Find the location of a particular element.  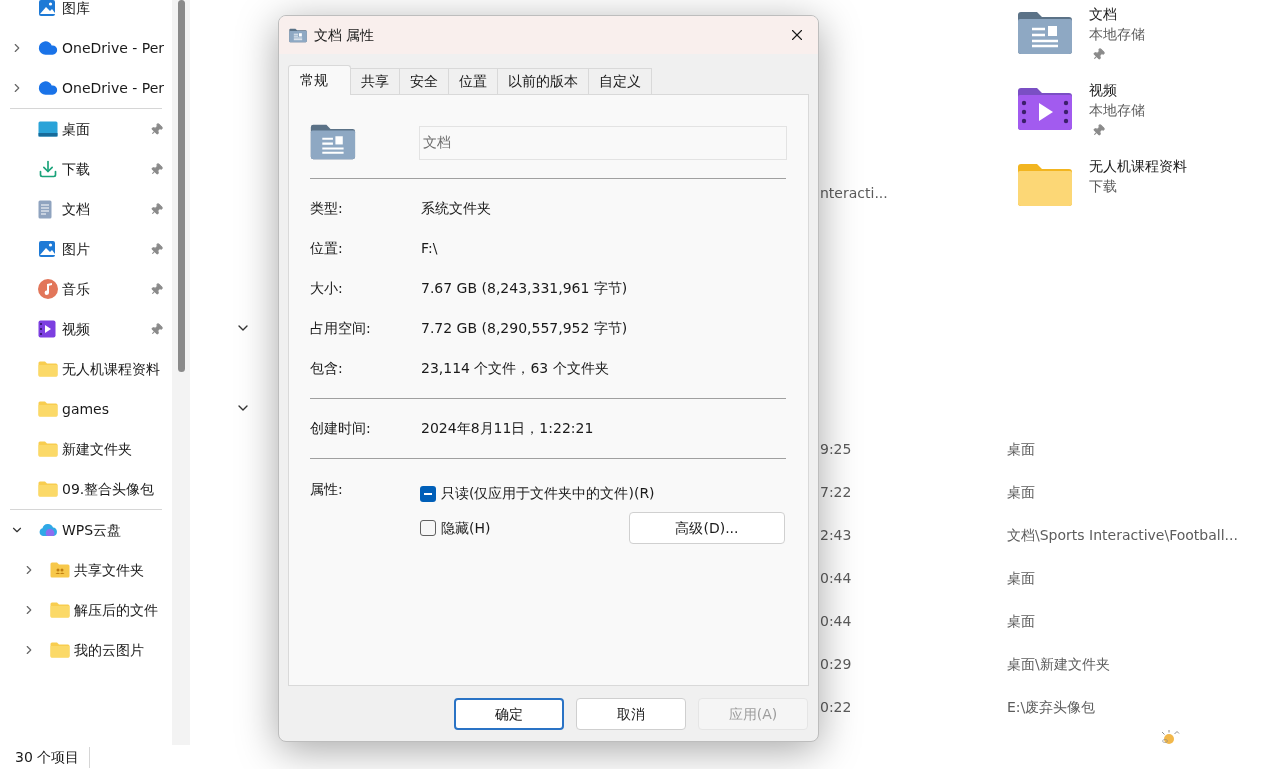

sidebar-item: 我的云图片 is located at coordinates (86, 650).